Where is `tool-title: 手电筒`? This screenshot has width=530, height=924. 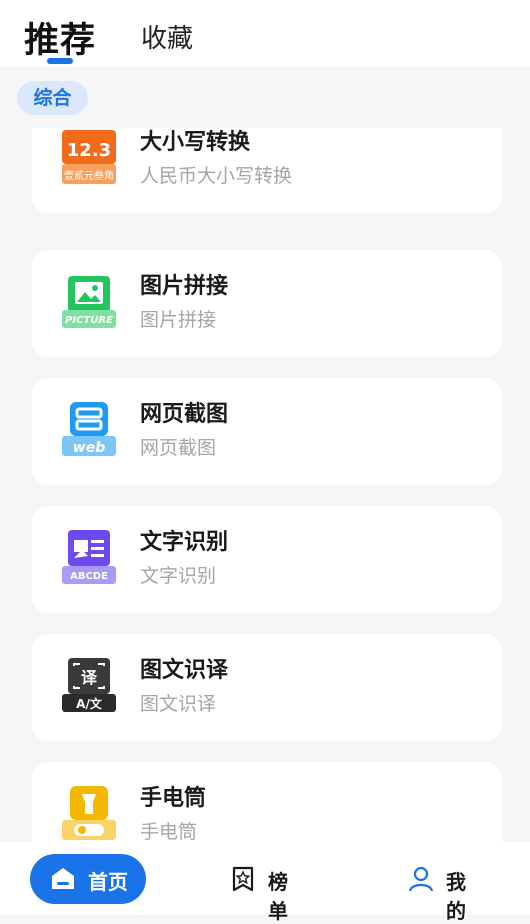
tool-title: 手电筒 is located at coordinates (173, 798).